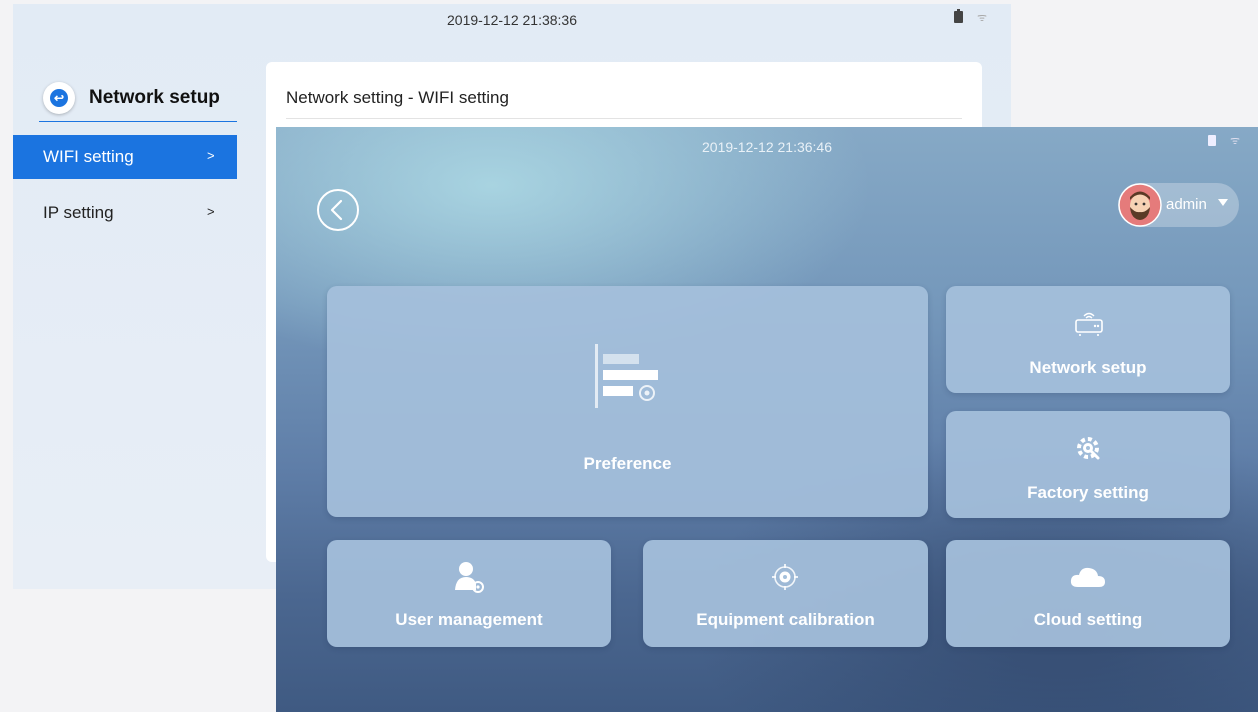  Describe the element at coordinates (1087, 577) in the screenshot. I see `cloud-icon` at that location.